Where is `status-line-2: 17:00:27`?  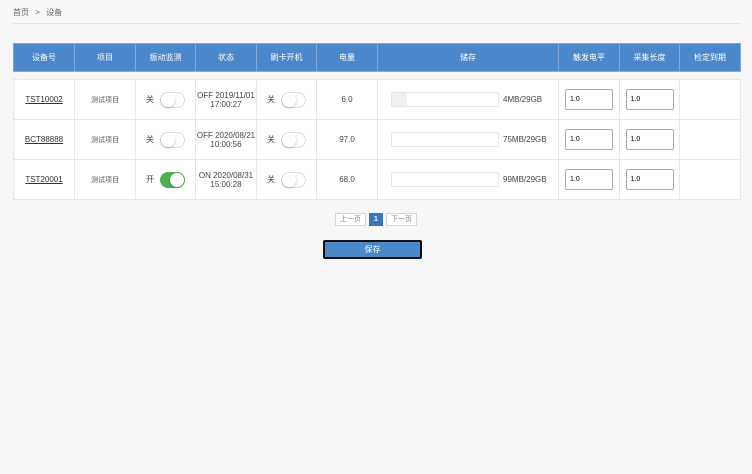 status-line-2: 17:00:27 is located at coordinates (226, 104).